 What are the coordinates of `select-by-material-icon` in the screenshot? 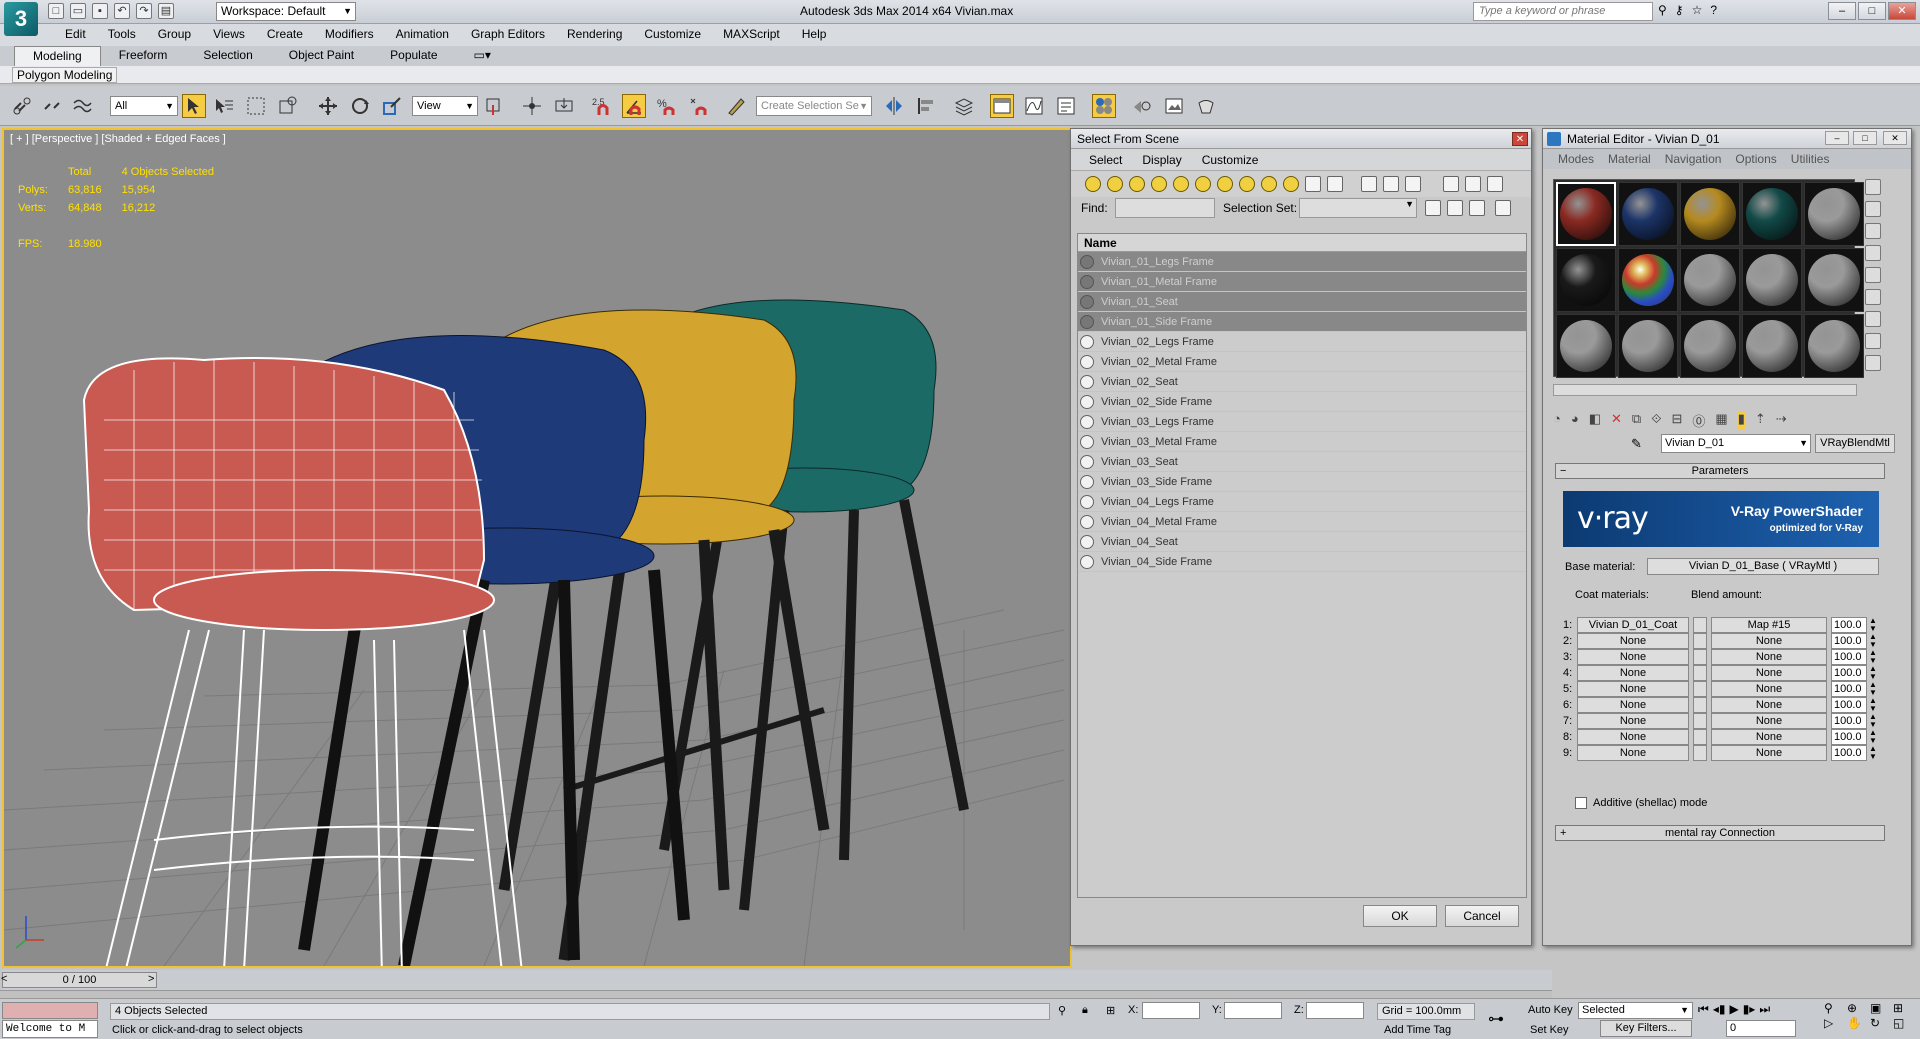 It's located at (1873, 341).